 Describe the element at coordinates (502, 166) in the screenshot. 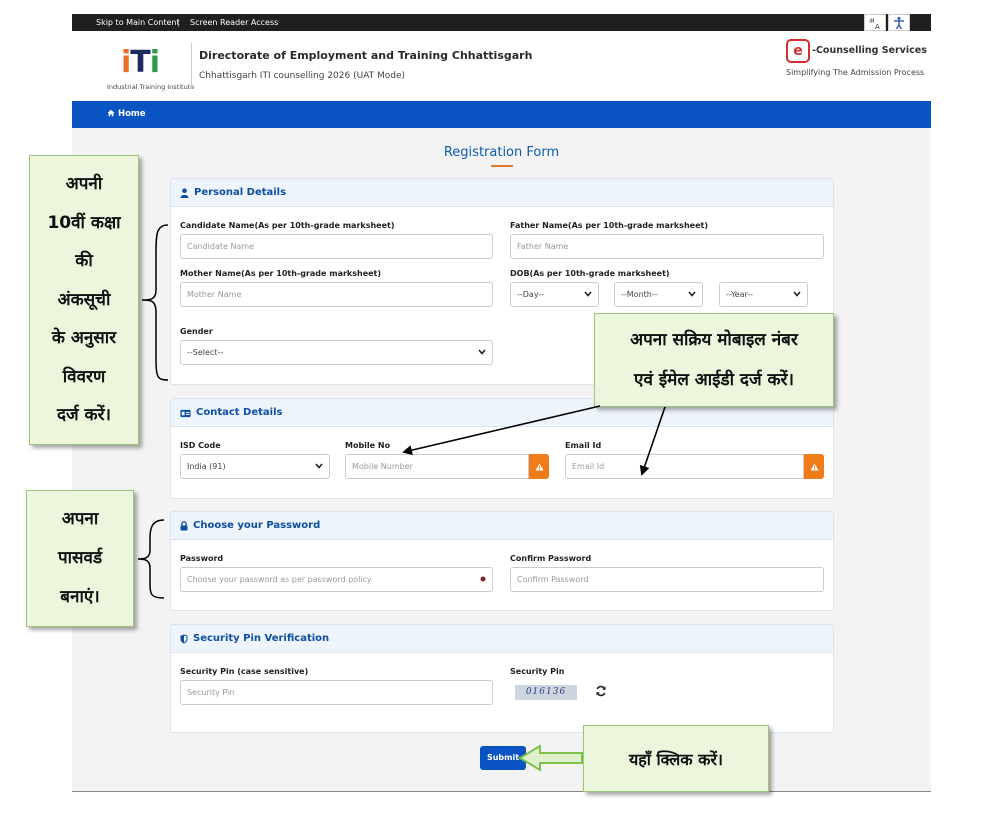

I see `form-title-underline` at that location.